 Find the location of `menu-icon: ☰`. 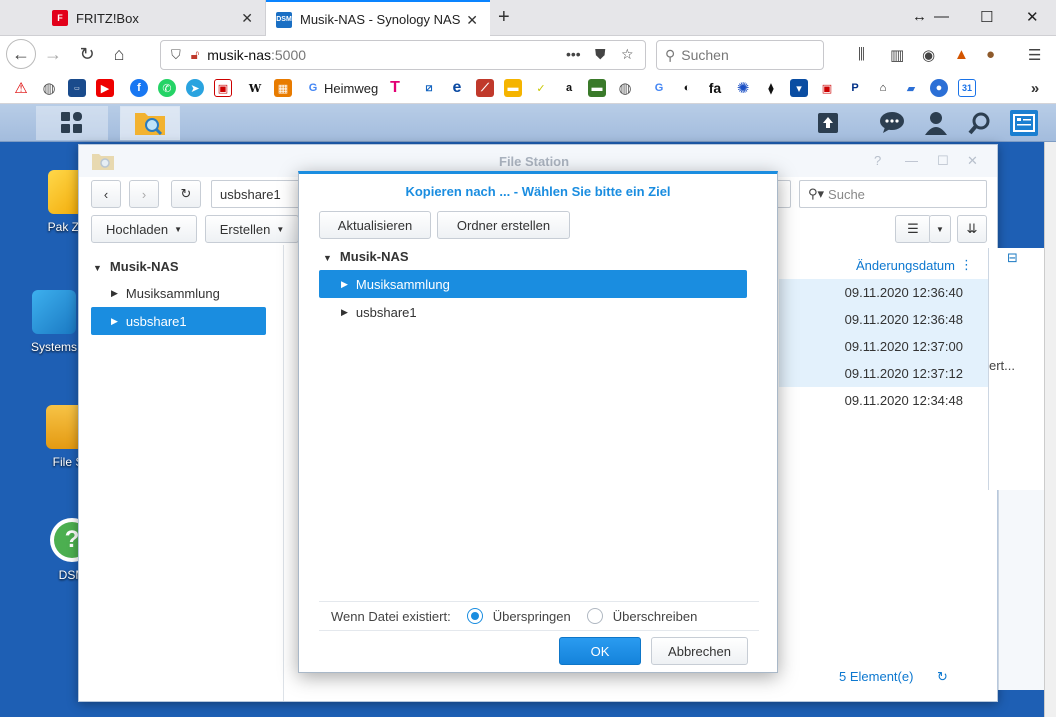

menu-icon: ☰ is located at coordinates (1034, 55).